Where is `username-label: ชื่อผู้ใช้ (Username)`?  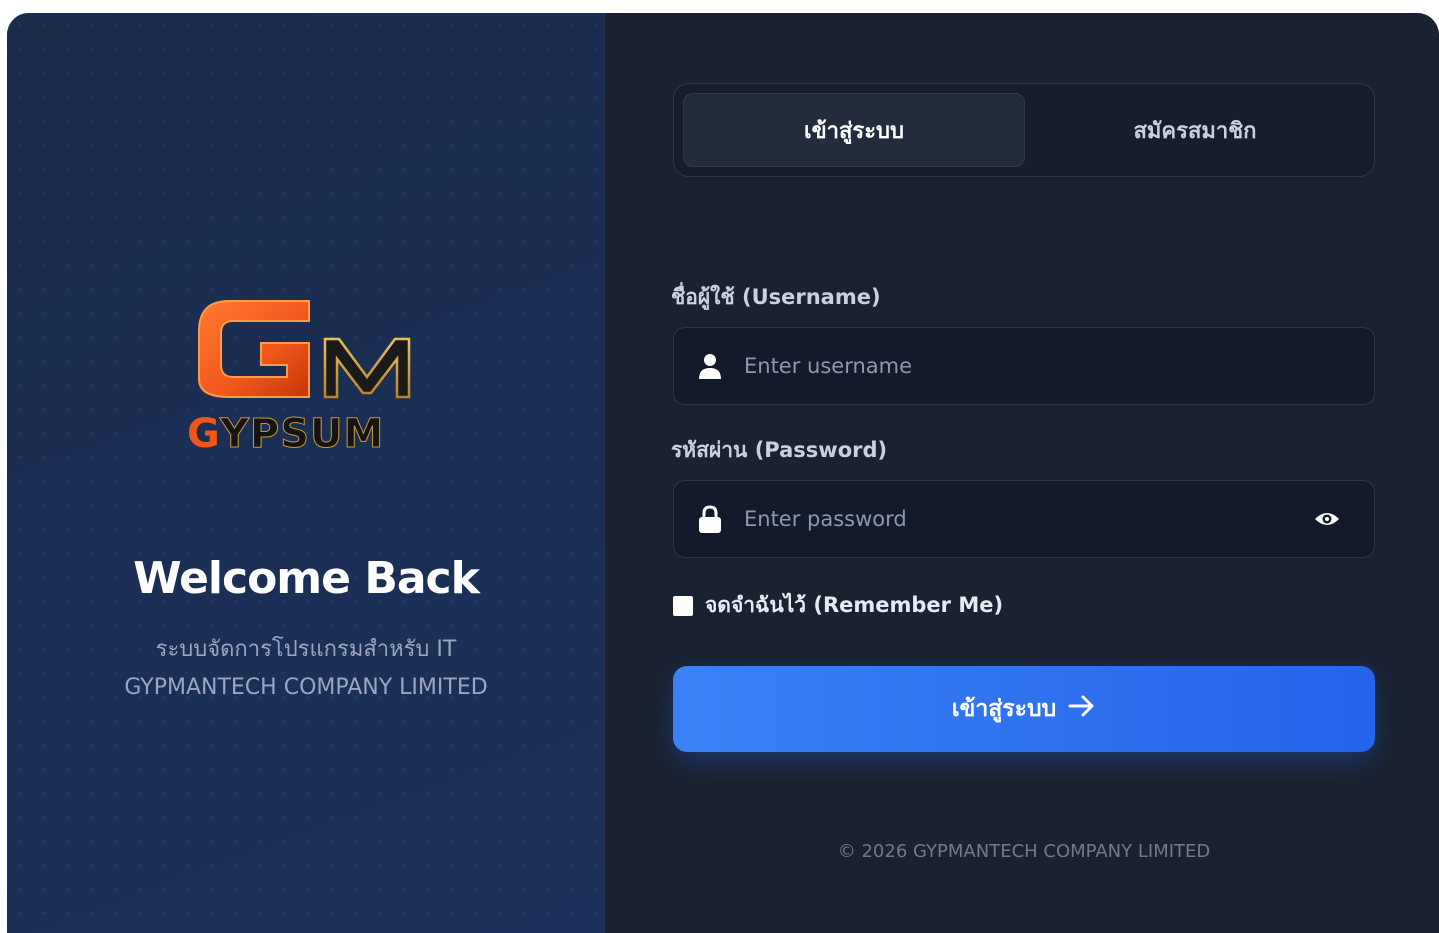
username-label: ชื่อผู้ใช้ (Username) is located at coordinates (776, 297).